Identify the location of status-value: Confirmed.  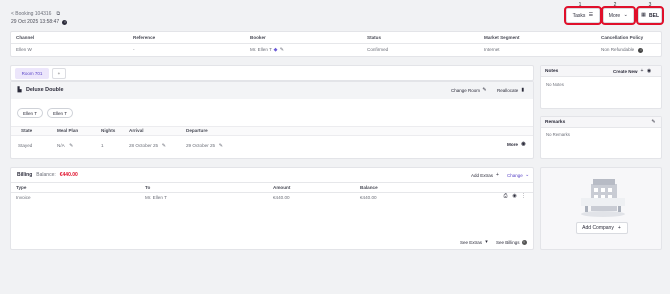
(378, 49).